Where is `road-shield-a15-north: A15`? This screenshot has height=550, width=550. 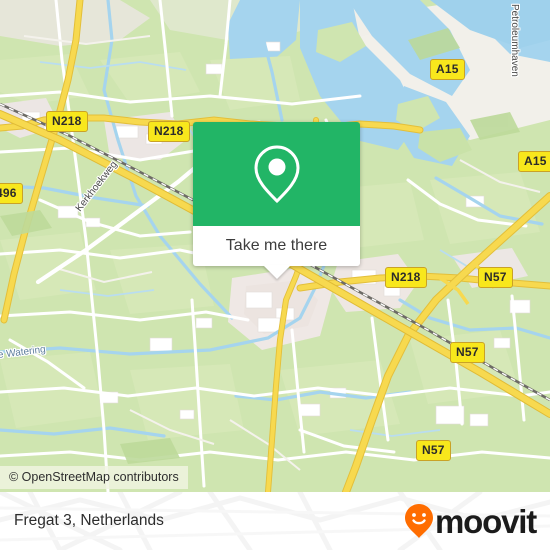
road-shield-a15-north: A15 is located at coordinates (447, 69).